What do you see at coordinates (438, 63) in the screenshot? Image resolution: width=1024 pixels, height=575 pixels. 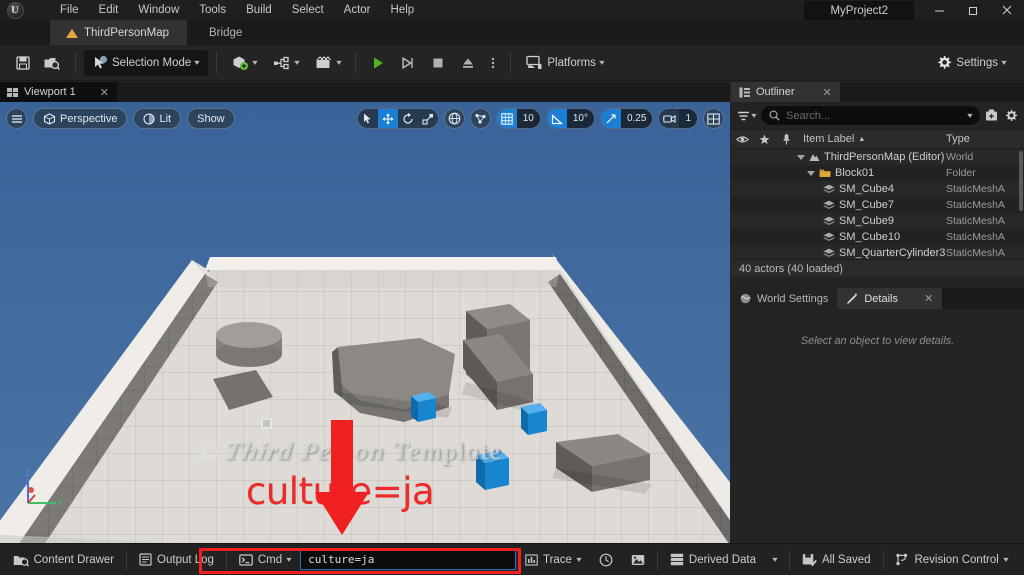 I see `stop-button` at bounding box center [438, 63].